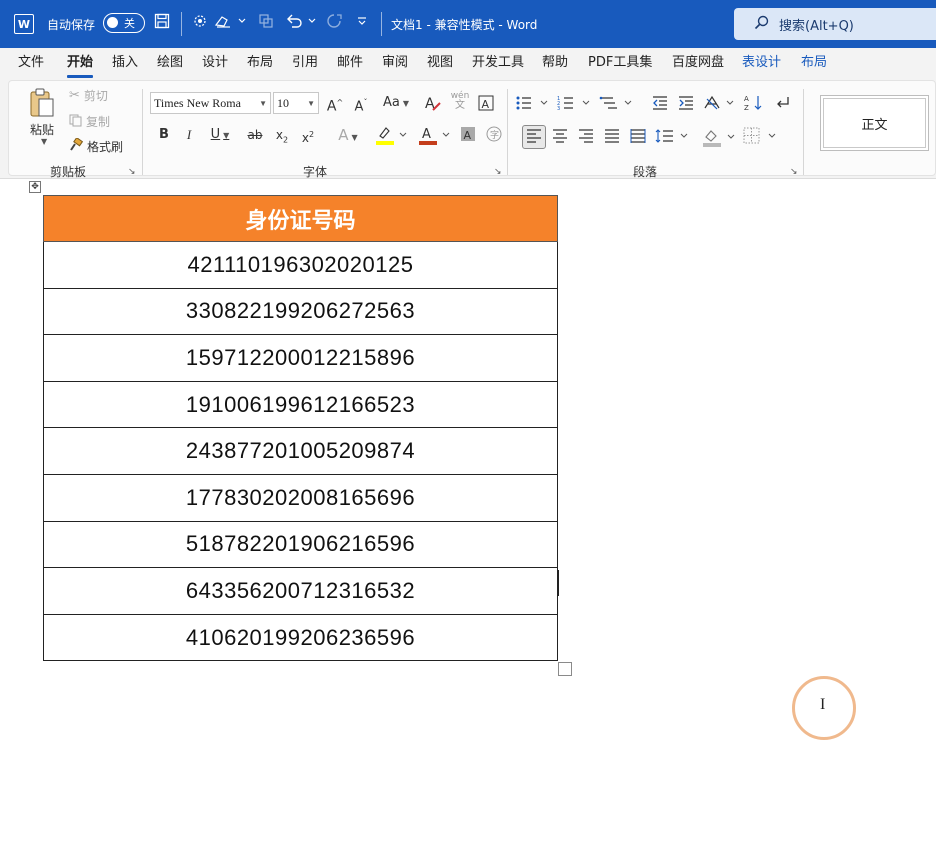 This screenshot has width=936, height=850. What do you see at coordinates (164, 135) in the screenshot?
I see `bold-icon: B` at bounding box center [164, 135].